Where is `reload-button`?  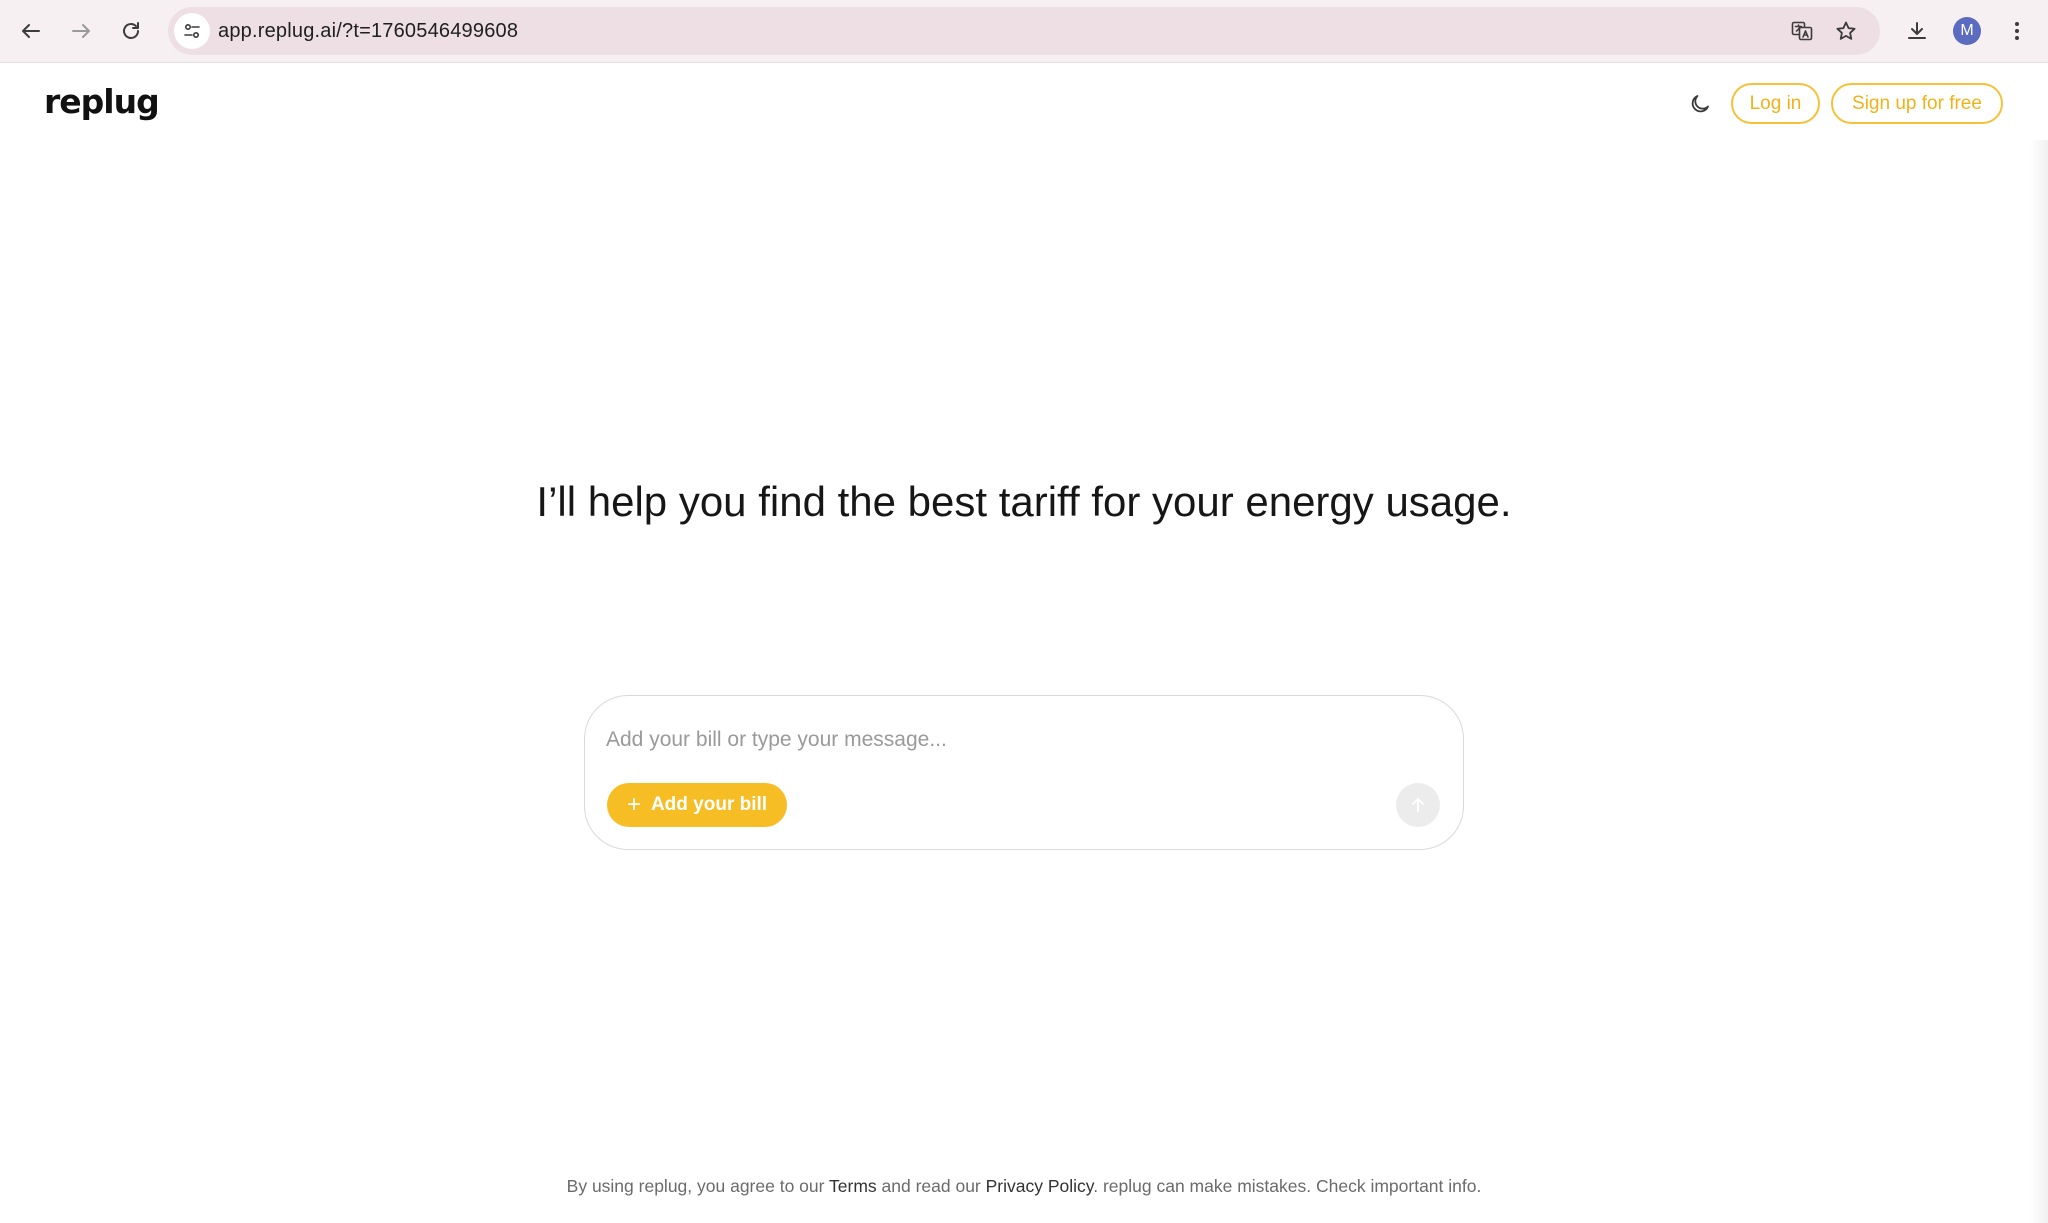 reload-button is located at coordinates (131, 31).